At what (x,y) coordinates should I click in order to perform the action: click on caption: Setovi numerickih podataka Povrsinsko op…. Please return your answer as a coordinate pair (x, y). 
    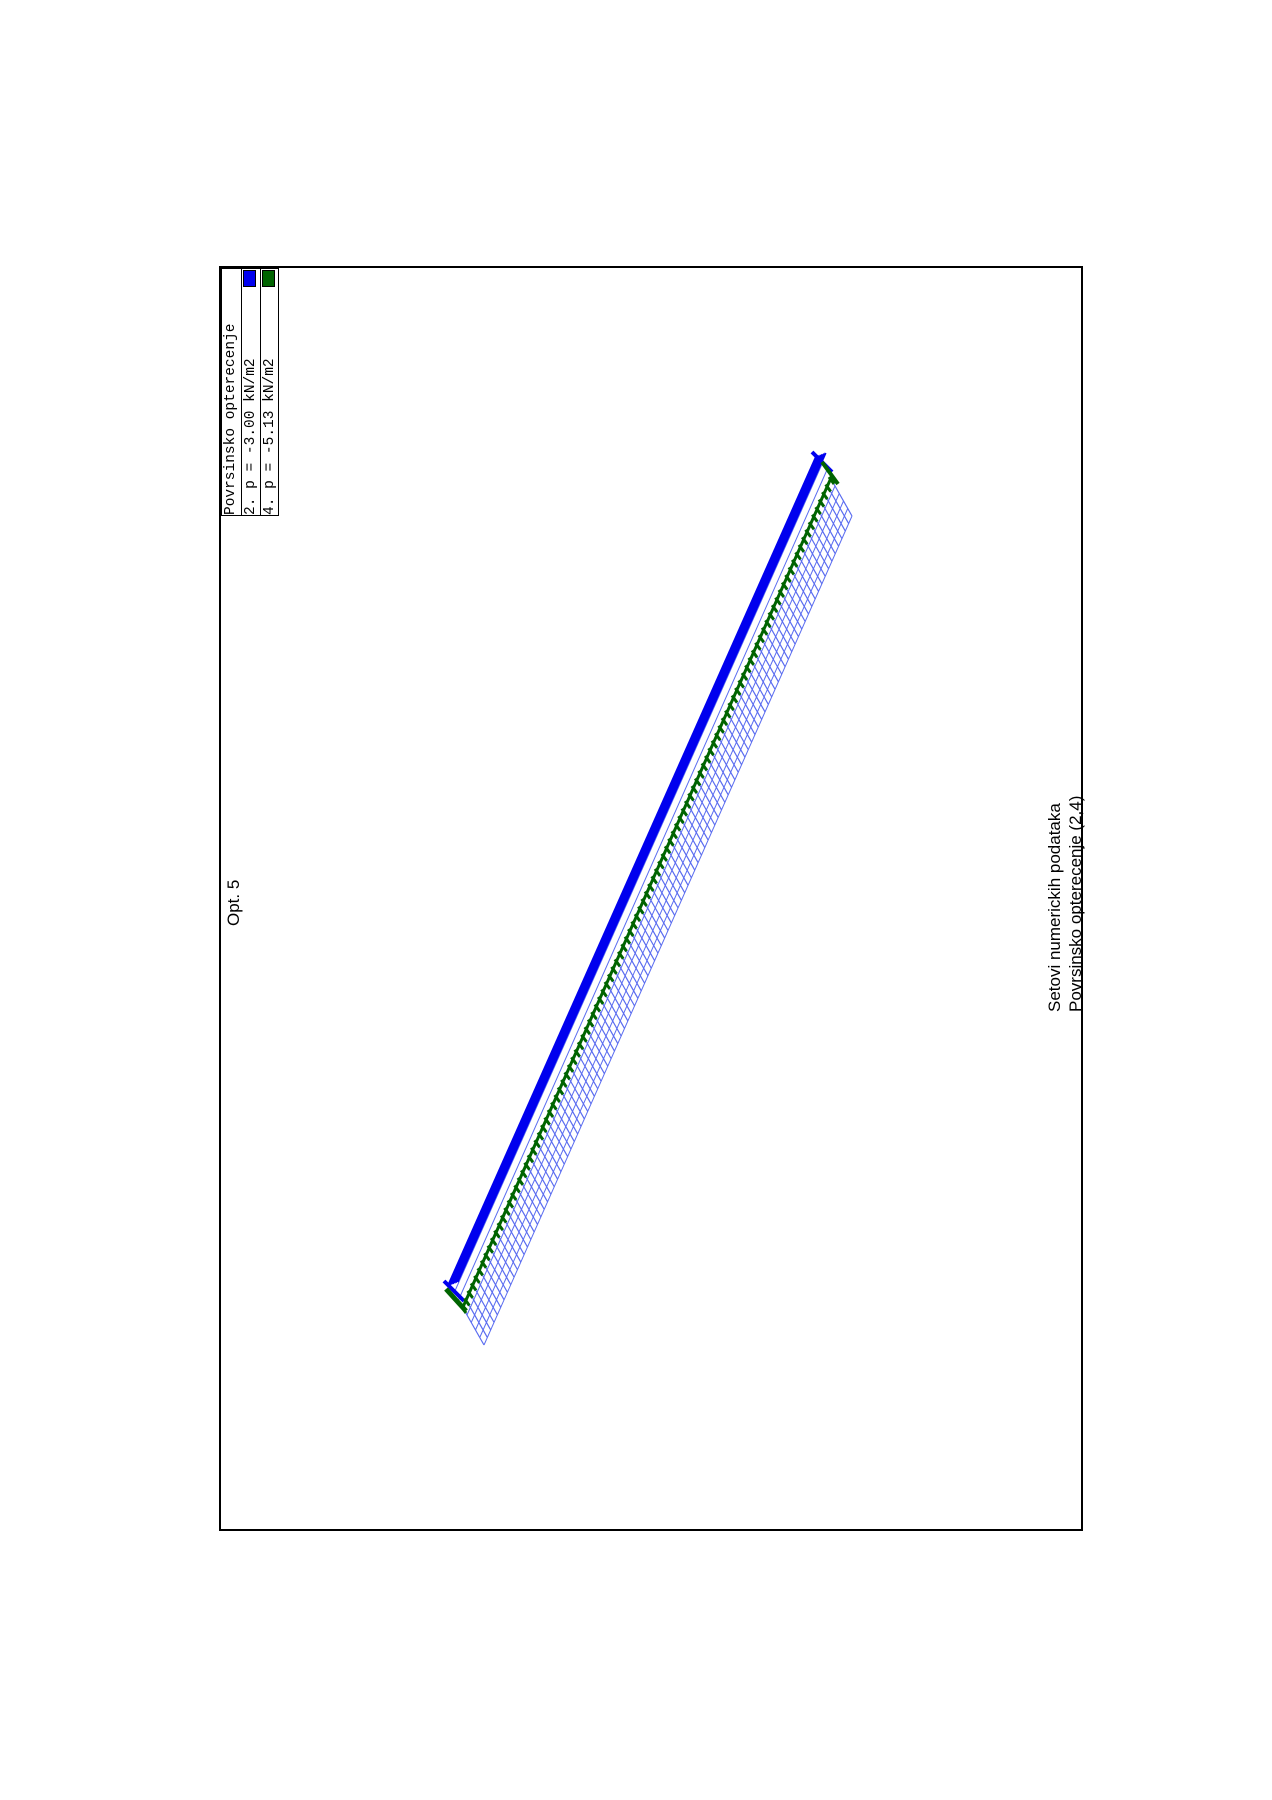
    Looking at the image, I should click on (1065, 904).